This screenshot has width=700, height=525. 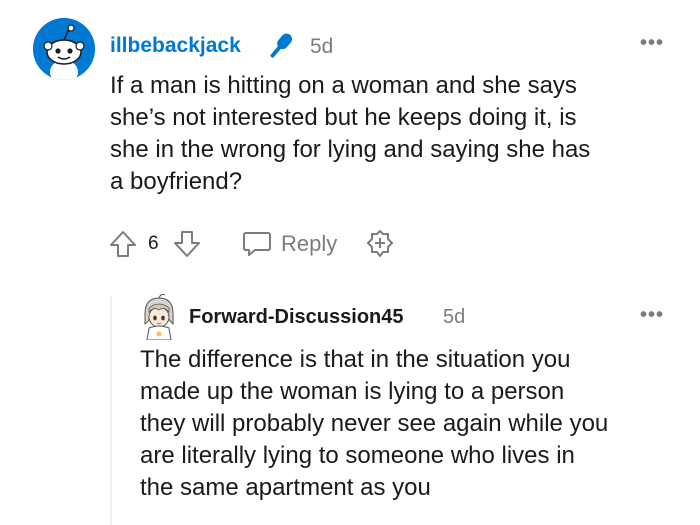 I want to click on avatar, so click(x=159, y=317).